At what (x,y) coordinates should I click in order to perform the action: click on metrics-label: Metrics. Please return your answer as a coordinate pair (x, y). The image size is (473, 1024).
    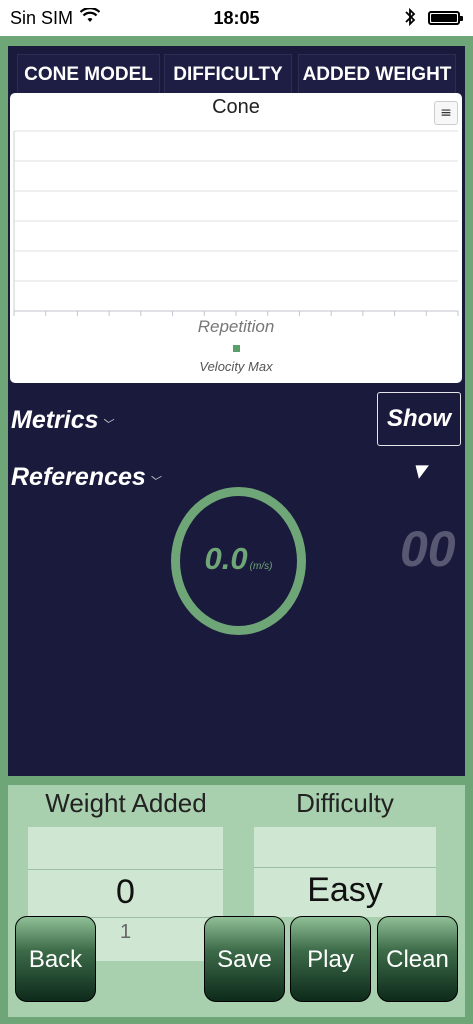
    Looking at the image, I should click on (55, 420).